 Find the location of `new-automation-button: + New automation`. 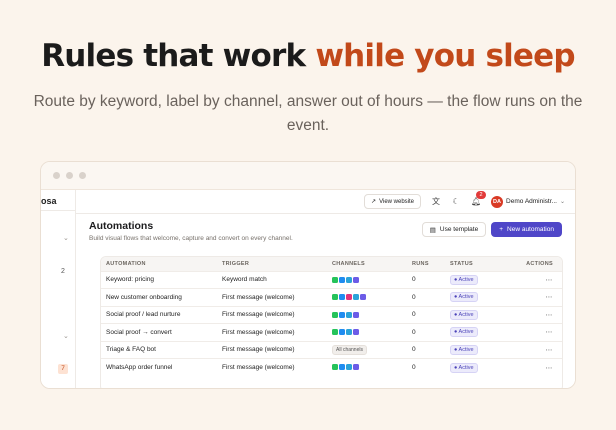

new-automation-button: + New automation is located at coordinates (526, 229).